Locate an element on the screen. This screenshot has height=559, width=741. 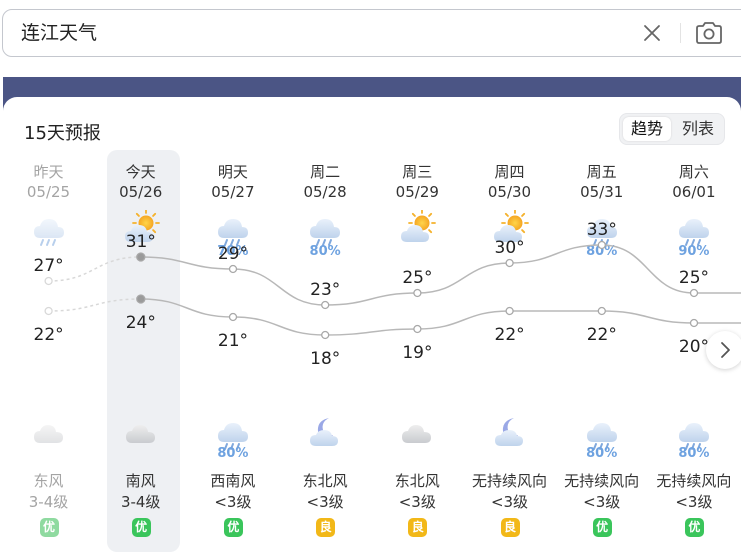
day-column: 周二 05/28 80% 东北风 <3级 良 is located at coordinates (325, 352).